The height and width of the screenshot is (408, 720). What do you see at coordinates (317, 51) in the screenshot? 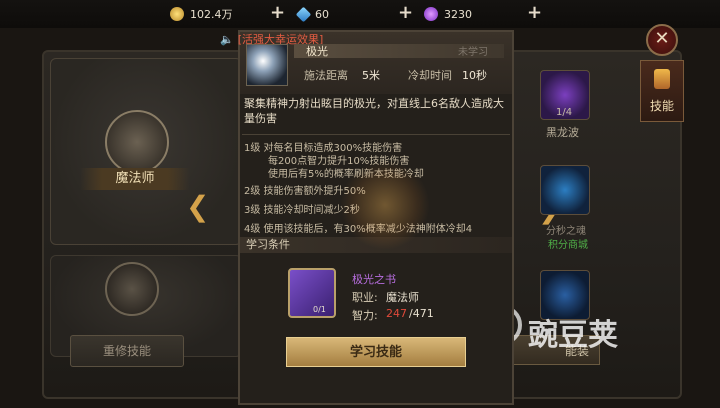
I see `skill-name: 极光` at bounding box center [317, 51].